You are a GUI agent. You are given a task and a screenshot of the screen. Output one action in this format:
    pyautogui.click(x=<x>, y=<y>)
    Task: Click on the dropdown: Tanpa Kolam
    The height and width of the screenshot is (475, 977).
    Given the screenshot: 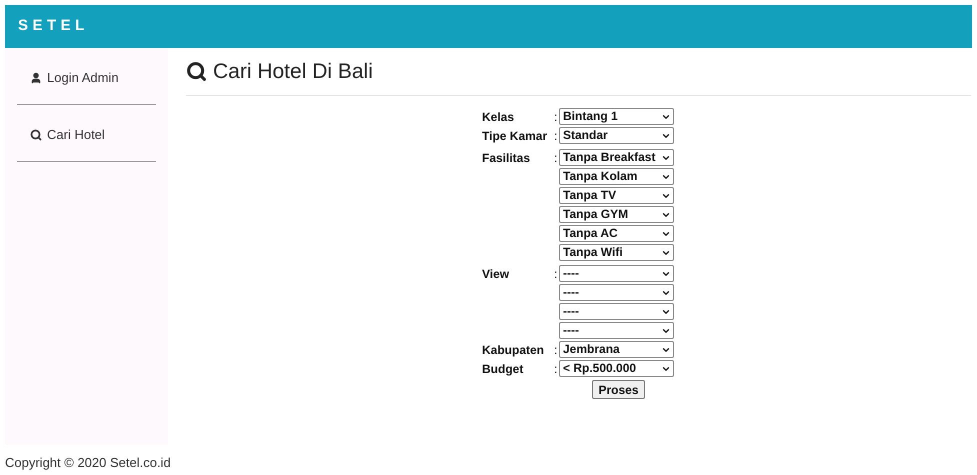 What is the action you would take?
    pyautogui.click(x=616, y=176)
    